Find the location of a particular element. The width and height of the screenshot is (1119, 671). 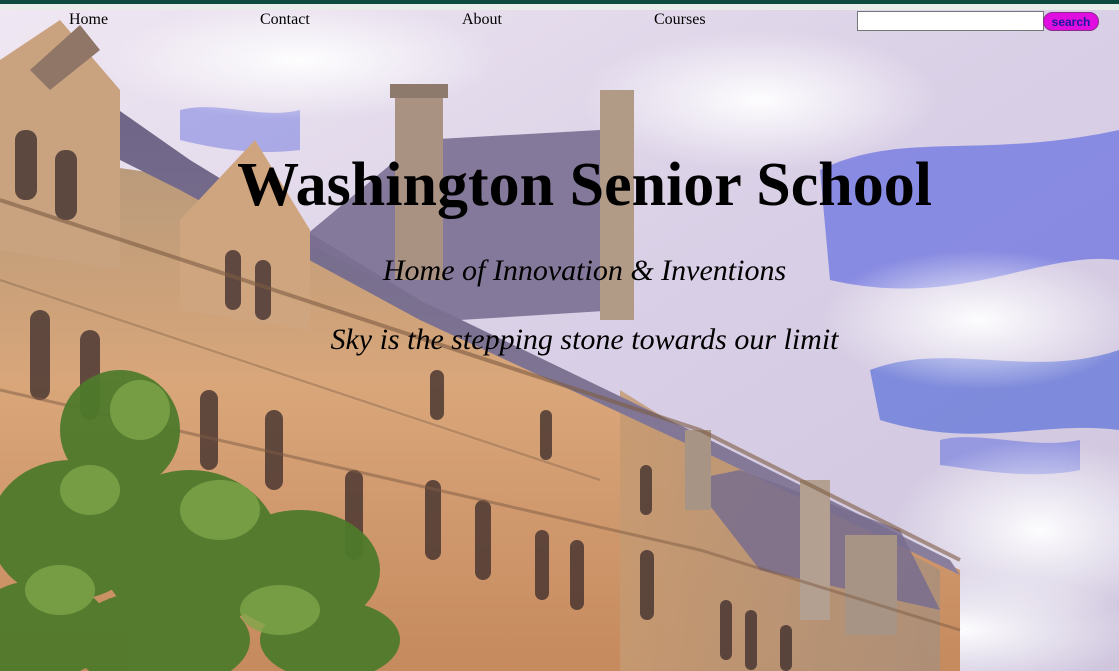

hero-subtitle: Home of Innovation & Inventions is located at coordinates (584, 270).